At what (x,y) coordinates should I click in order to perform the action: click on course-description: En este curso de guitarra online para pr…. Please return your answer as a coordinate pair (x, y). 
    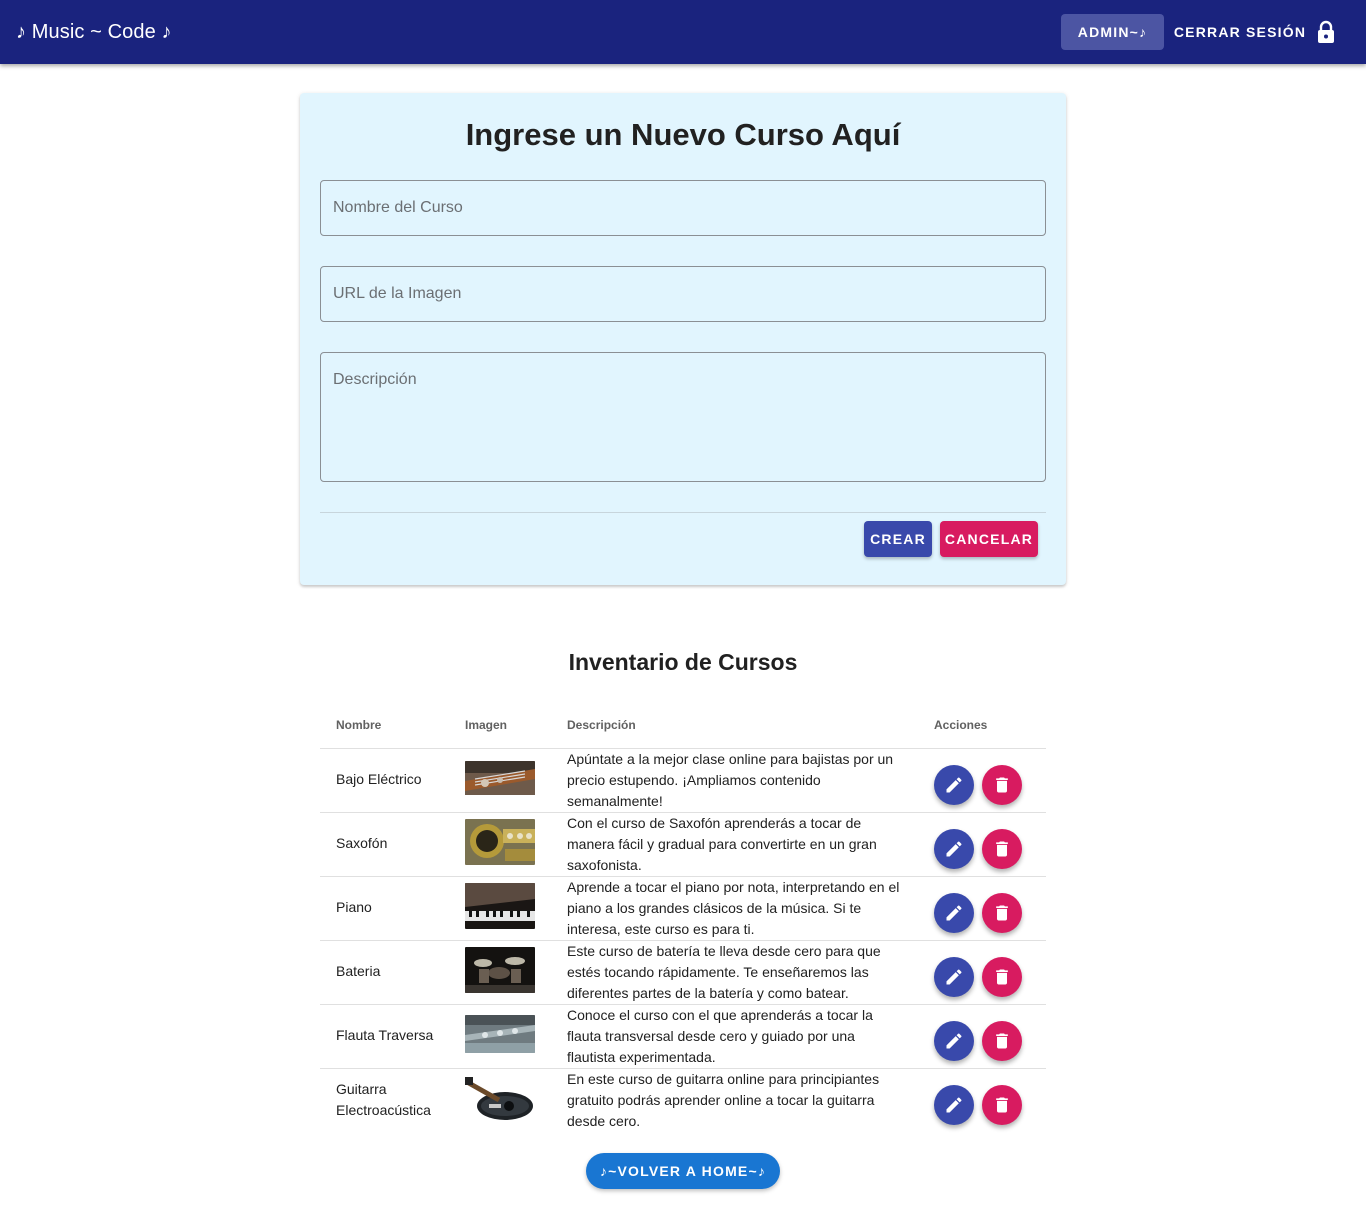
    Looking at the image, I should click on (723, 1100).